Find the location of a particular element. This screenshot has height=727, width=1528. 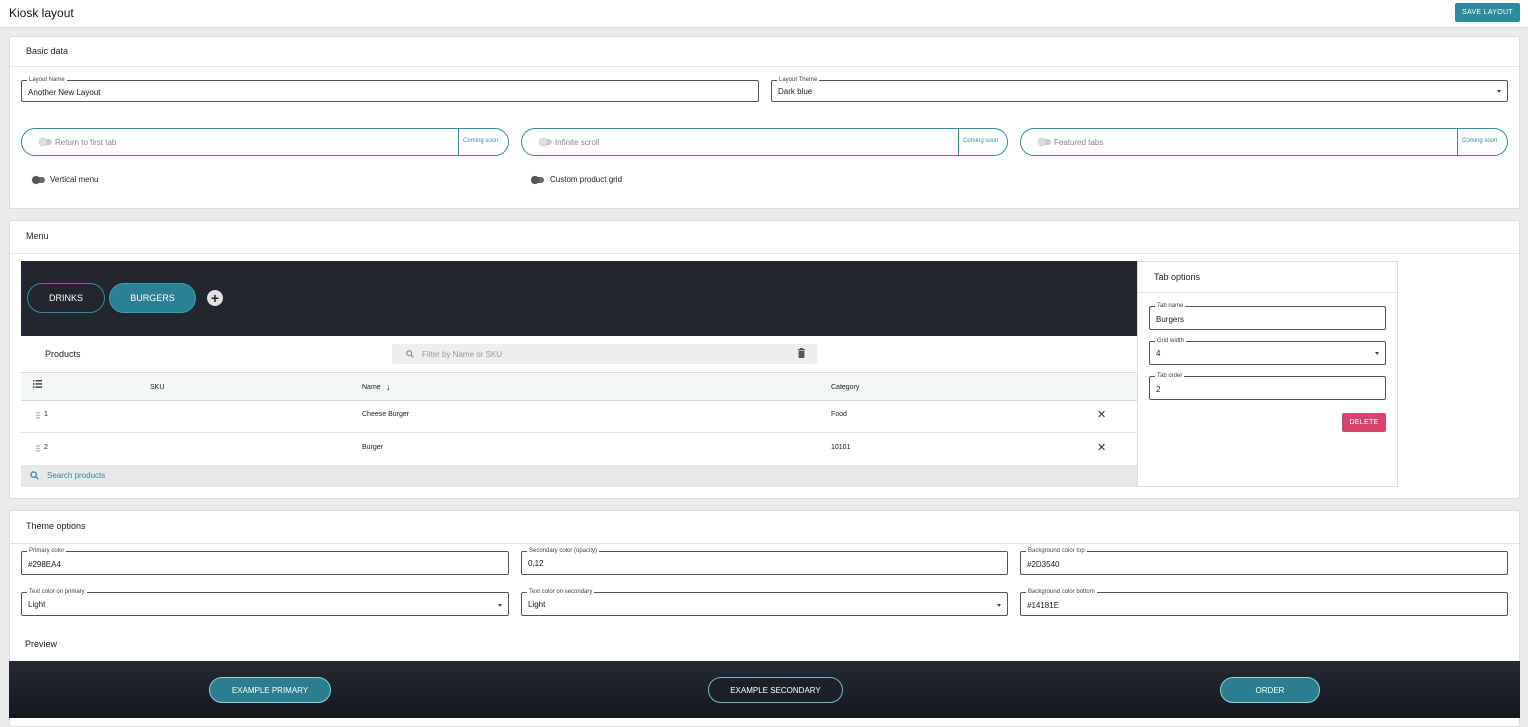

primary-color-field: Primary color #298EA4 is located at coordinates (265, 561).